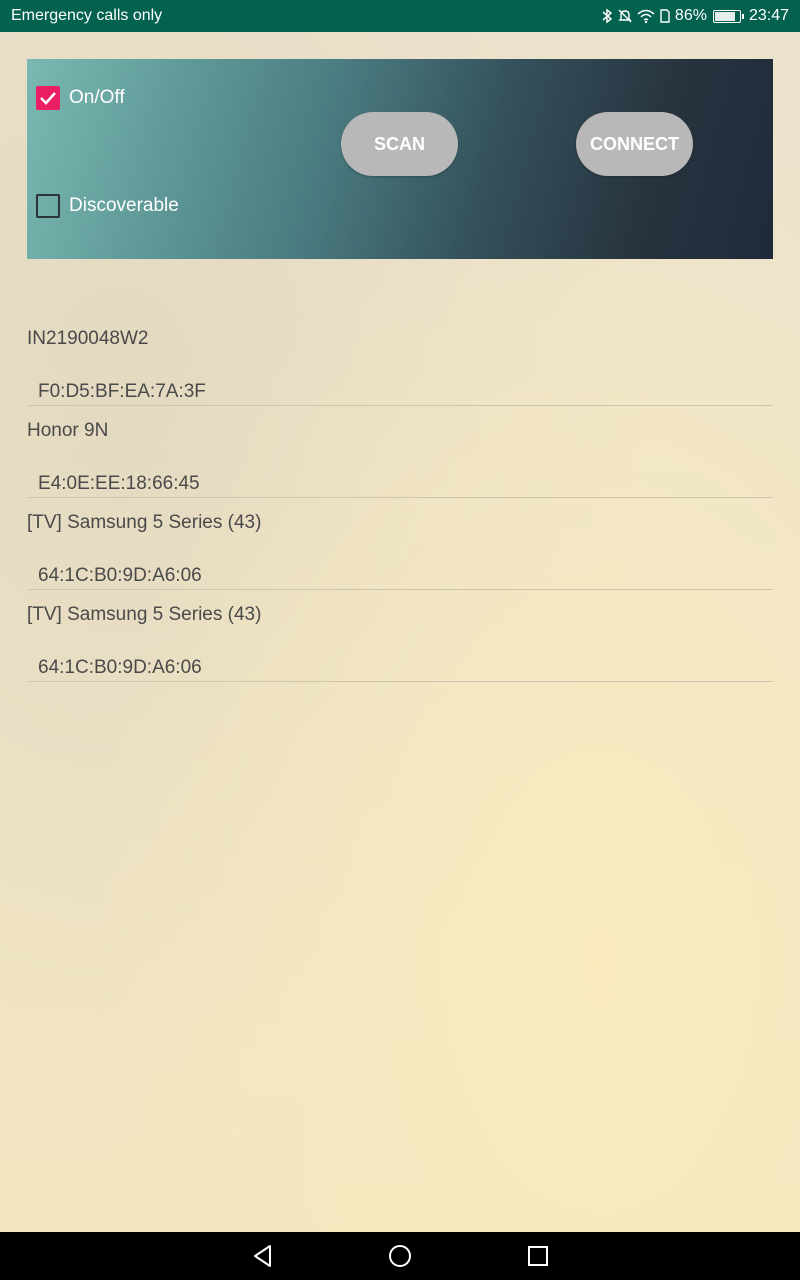 The image size is (800, 1280). Describe the element at coordinates (124, 205) in the screenshot. I see `discoverable-label: Discoverable` at that location.